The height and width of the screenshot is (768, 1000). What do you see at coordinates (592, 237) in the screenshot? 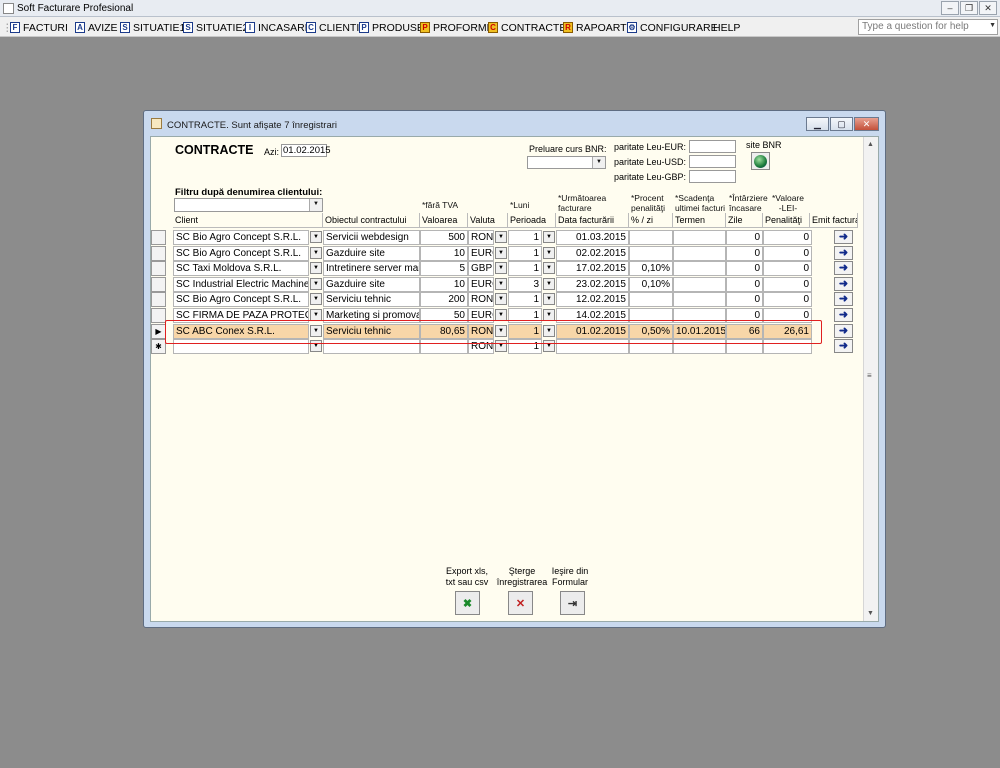
I see `cell-data: 01.03.2015` at bounding box center [592, 237].